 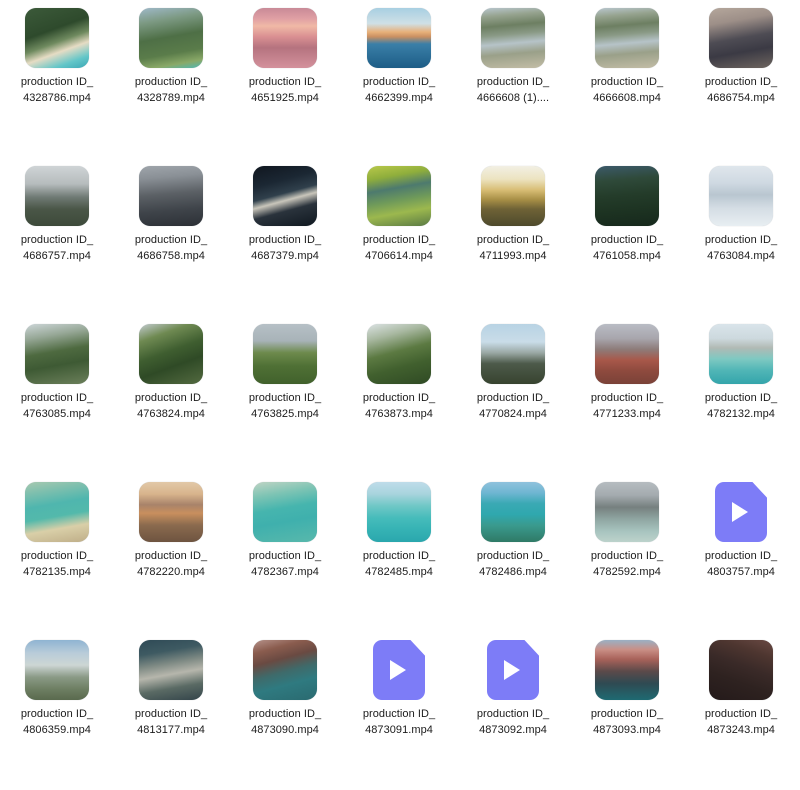 I want to click on file-item: production ID_ 4873093.mp4, so click(x=627, y=711).